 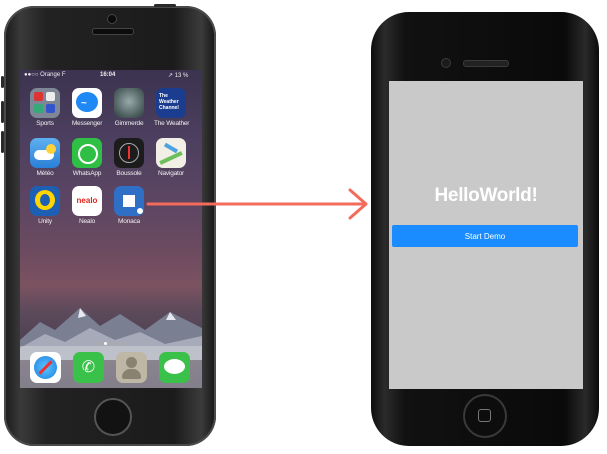 I want to click on app-label: Nealo, so click(x=87, y=221).